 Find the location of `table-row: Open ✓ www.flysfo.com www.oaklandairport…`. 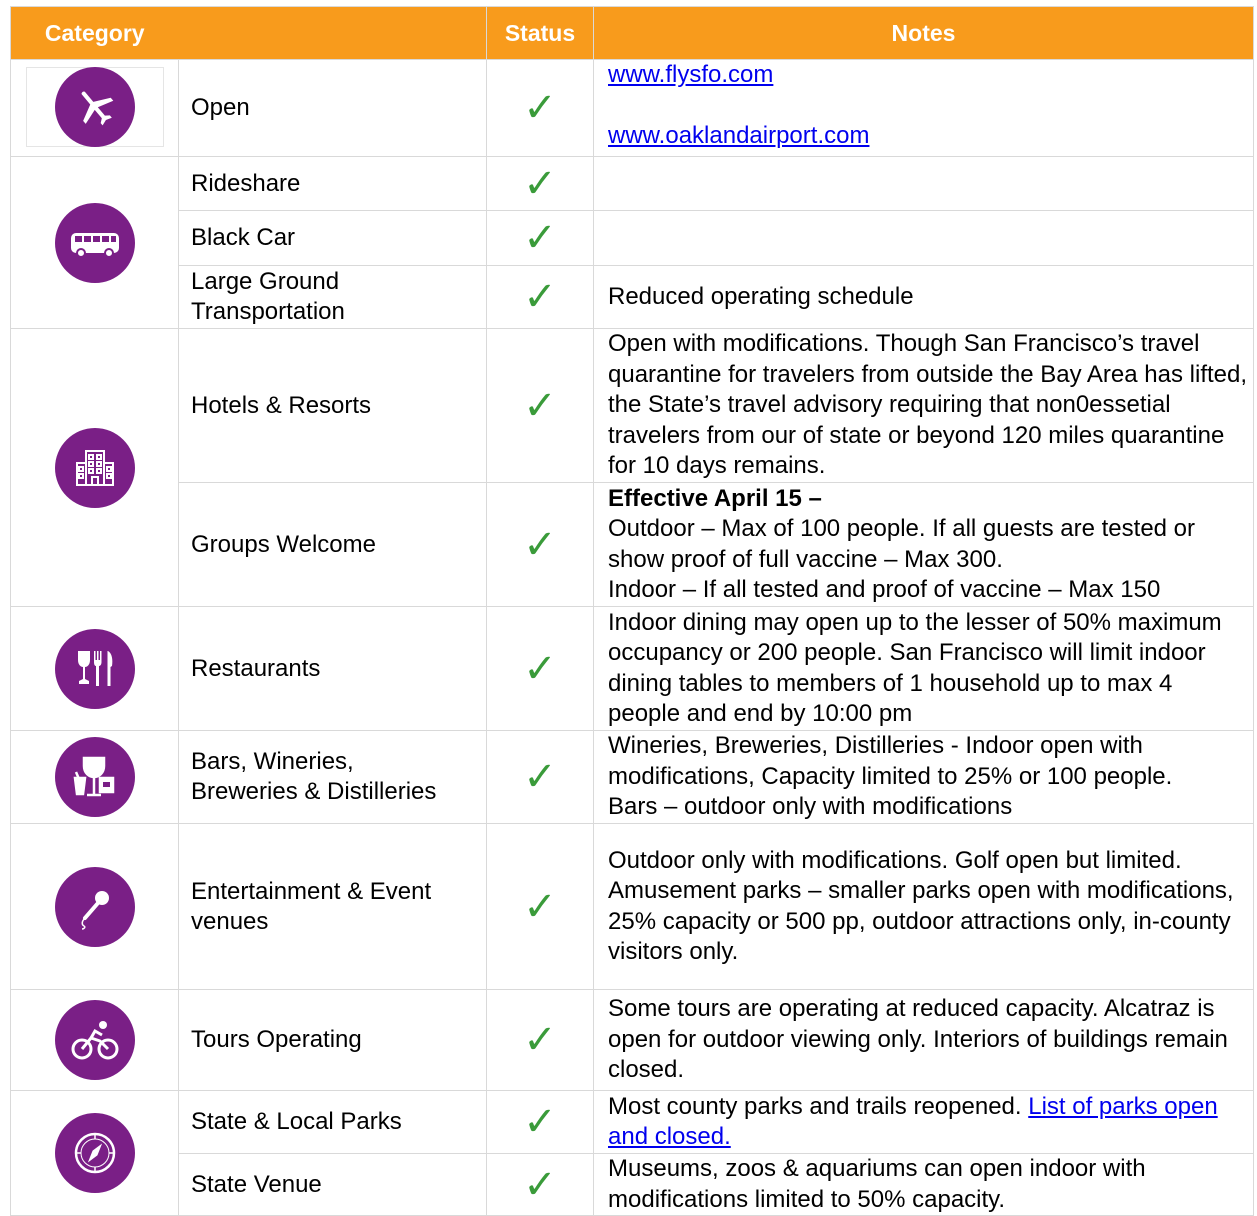

table-row: Open ✓ www.flysfo.com www.oaklandairport… is located at coordinates (632, 108).